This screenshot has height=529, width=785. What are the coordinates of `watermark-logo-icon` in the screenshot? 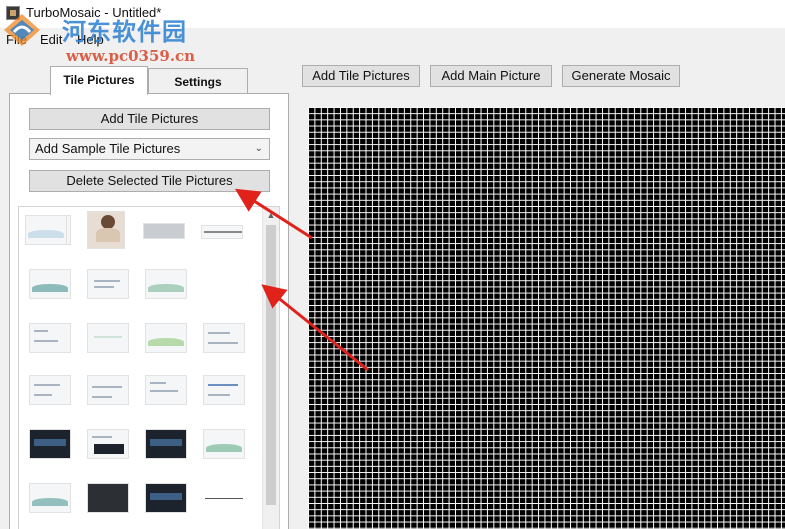 It's located at (22, 30).